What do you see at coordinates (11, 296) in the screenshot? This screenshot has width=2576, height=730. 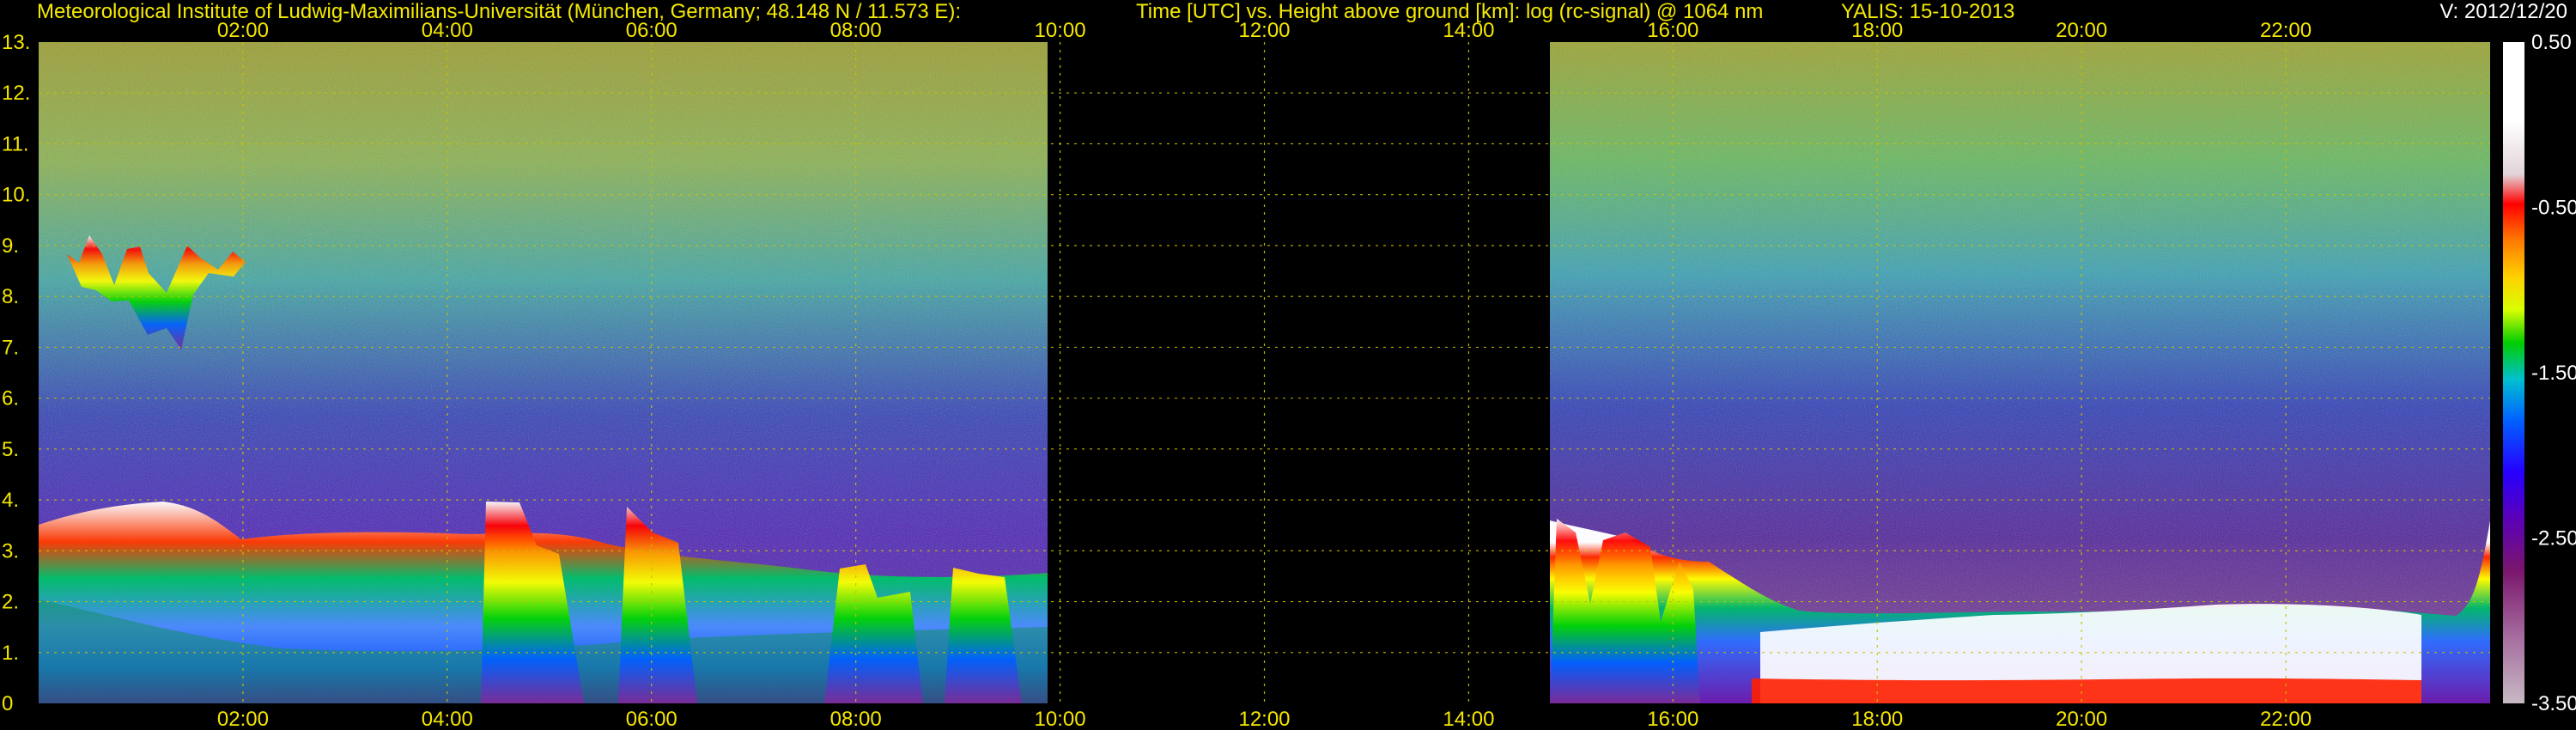 I see `y-tick-label: 8.` at bounding box center [11, 296].